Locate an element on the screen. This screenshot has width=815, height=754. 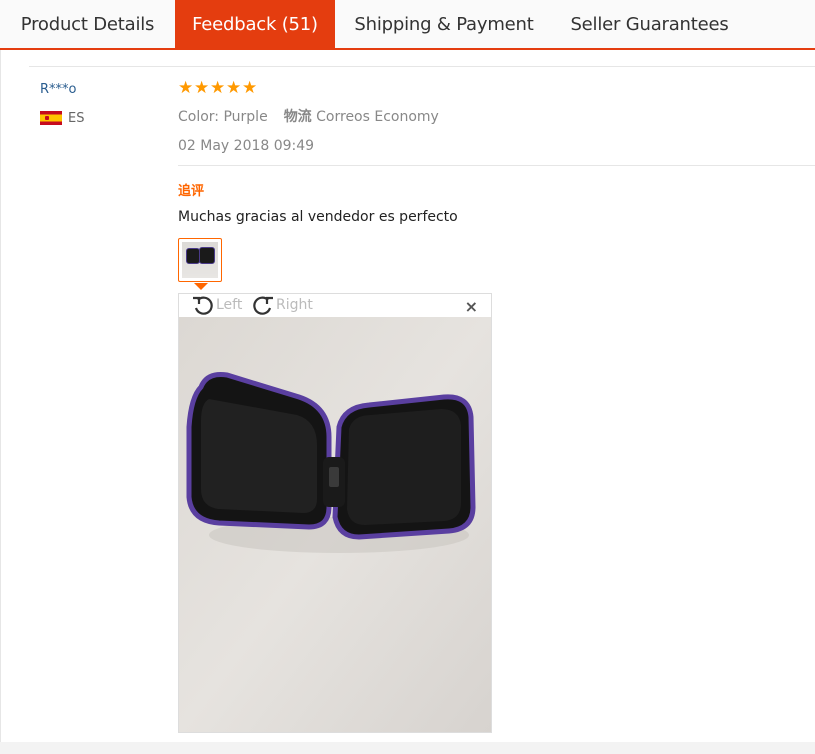
rotate-right-label: Right is located at coordinates (294, 305).